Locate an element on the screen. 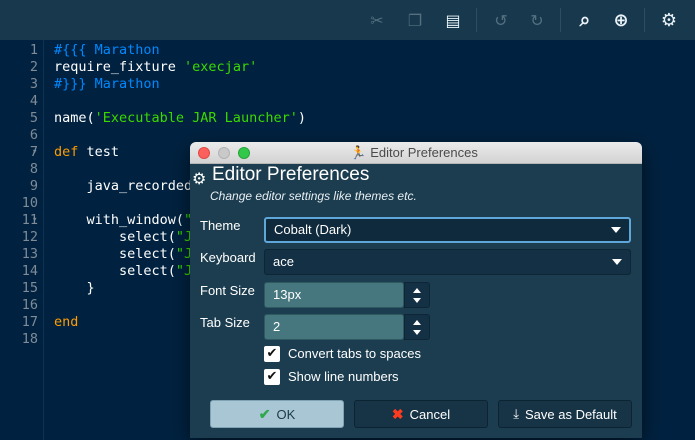 This screenshot has width=695, height=440. line-number: 9 is located at coordinates (33, 186).